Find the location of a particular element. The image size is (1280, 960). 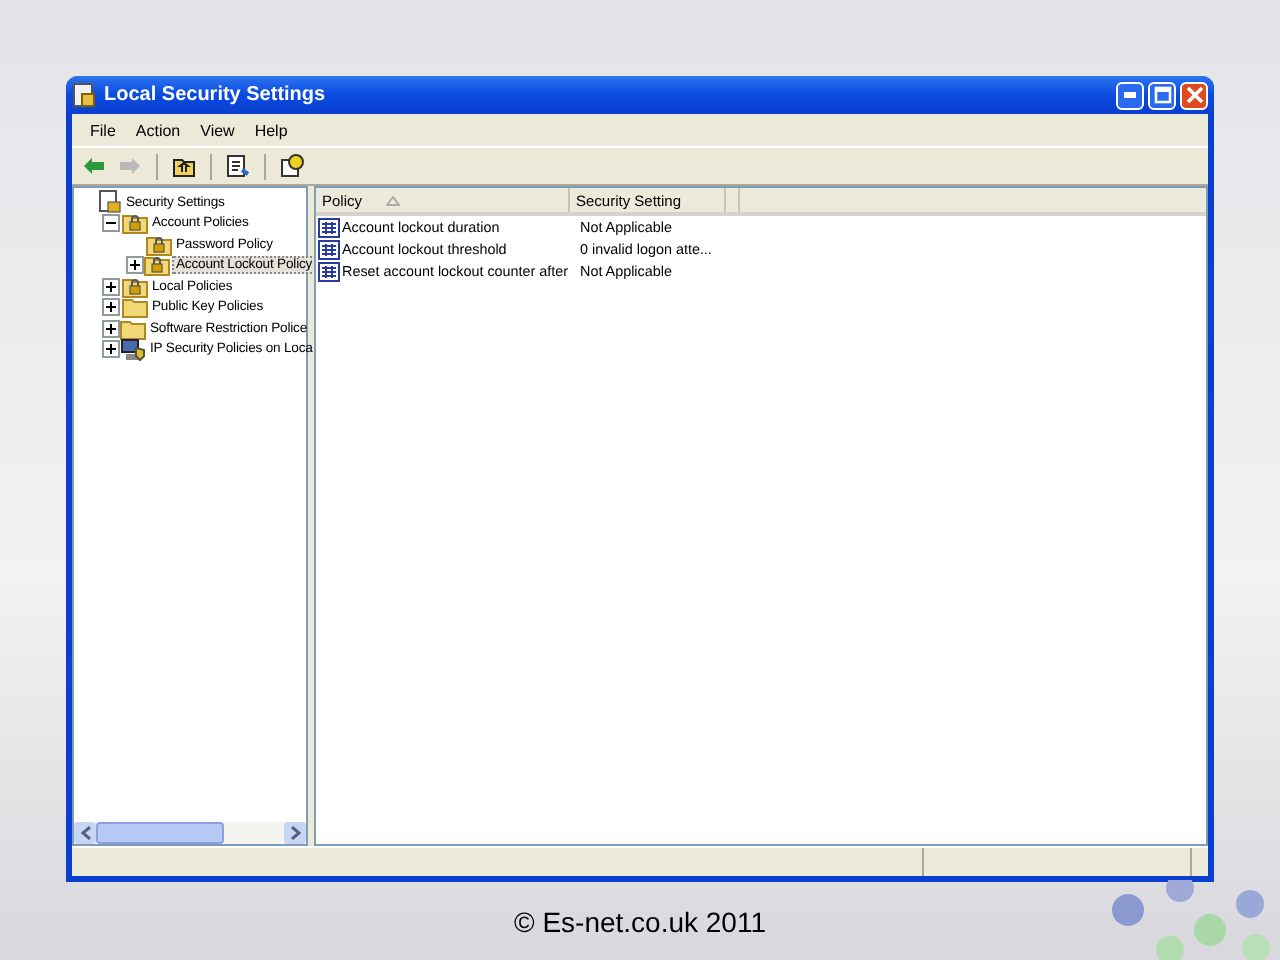

computer-shield-icon is located at coordinates (133, 349).